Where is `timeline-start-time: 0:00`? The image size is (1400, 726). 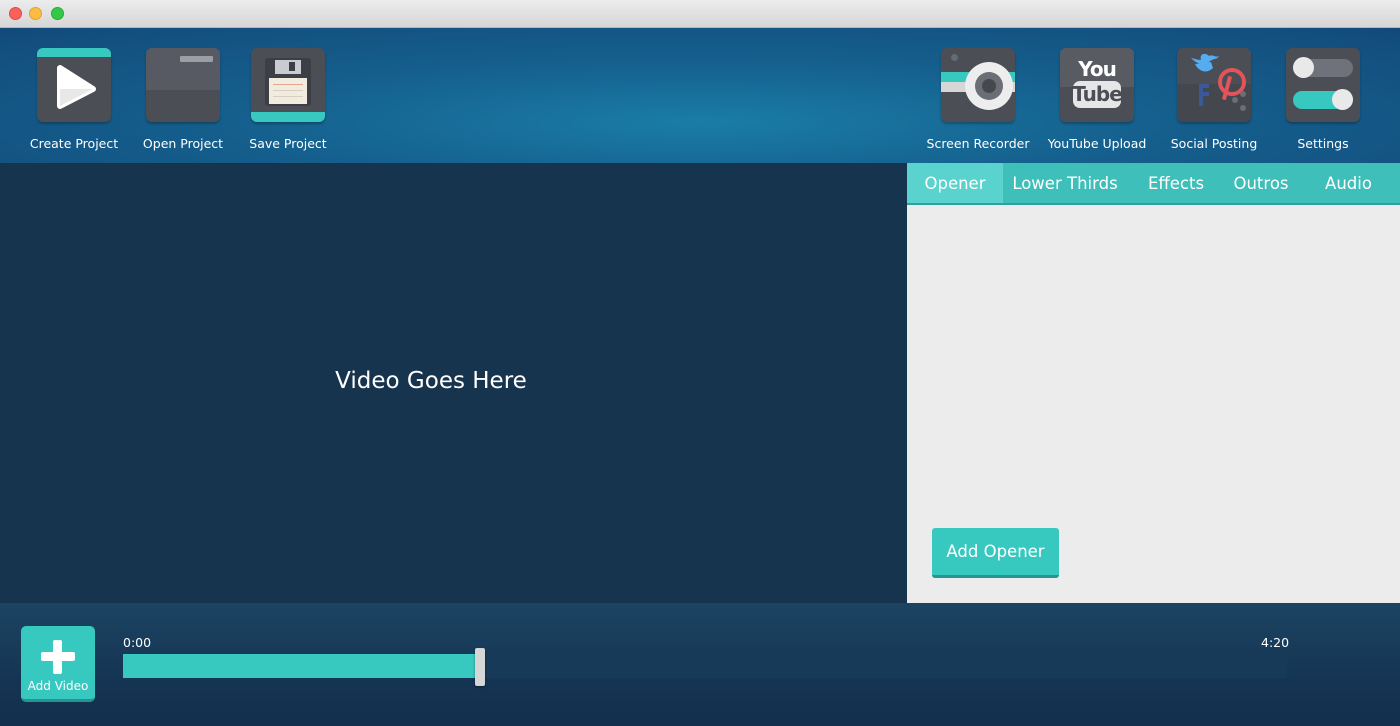 timeline-start-time: 0:00 is located at coordinates (137, 642).